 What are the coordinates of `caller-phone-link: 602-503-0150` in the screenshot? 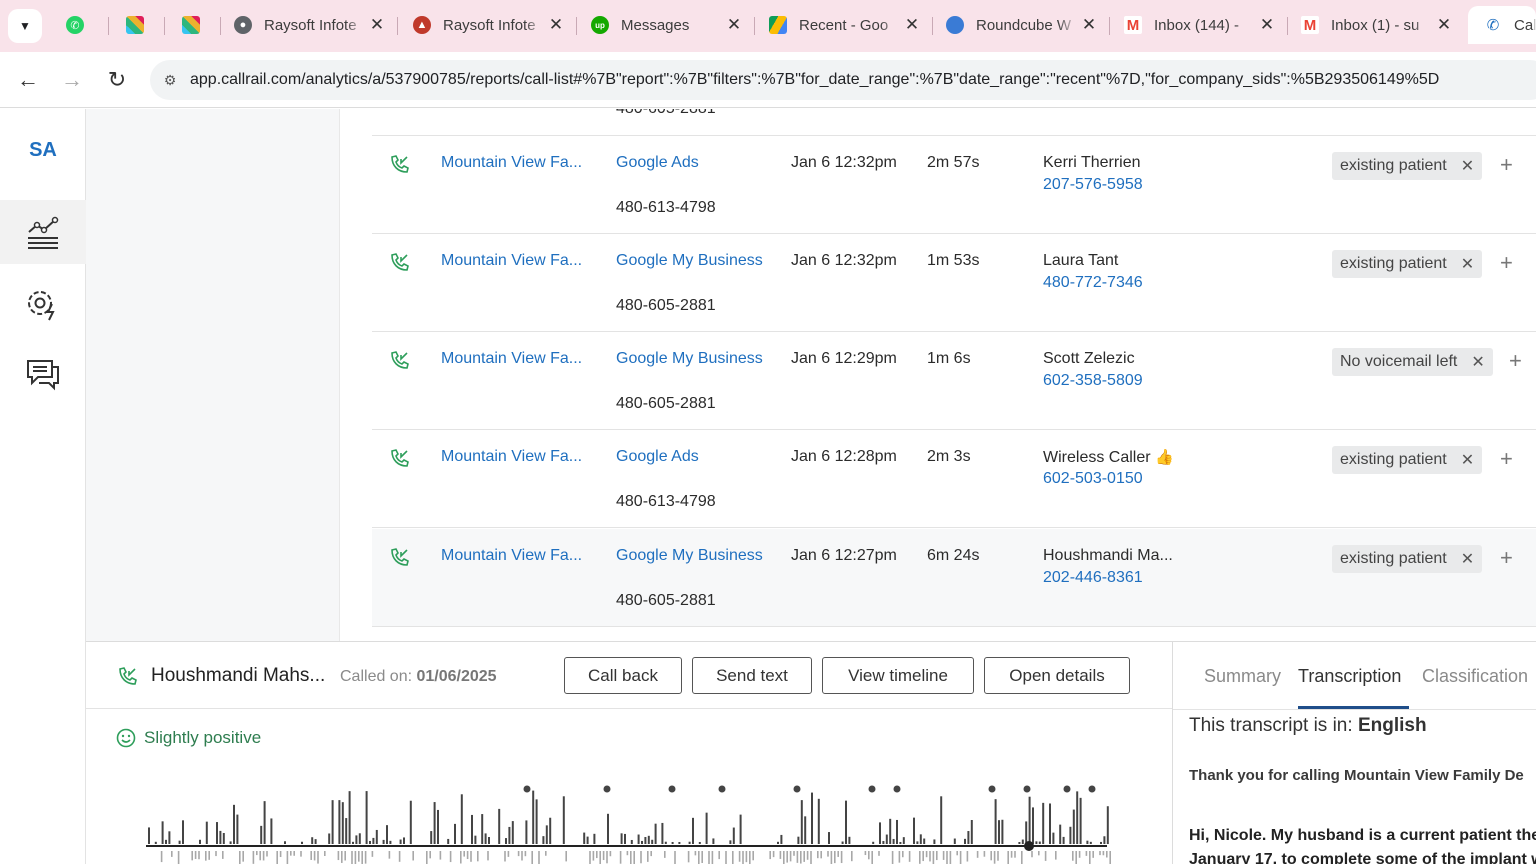 It's located at (1093, 479).